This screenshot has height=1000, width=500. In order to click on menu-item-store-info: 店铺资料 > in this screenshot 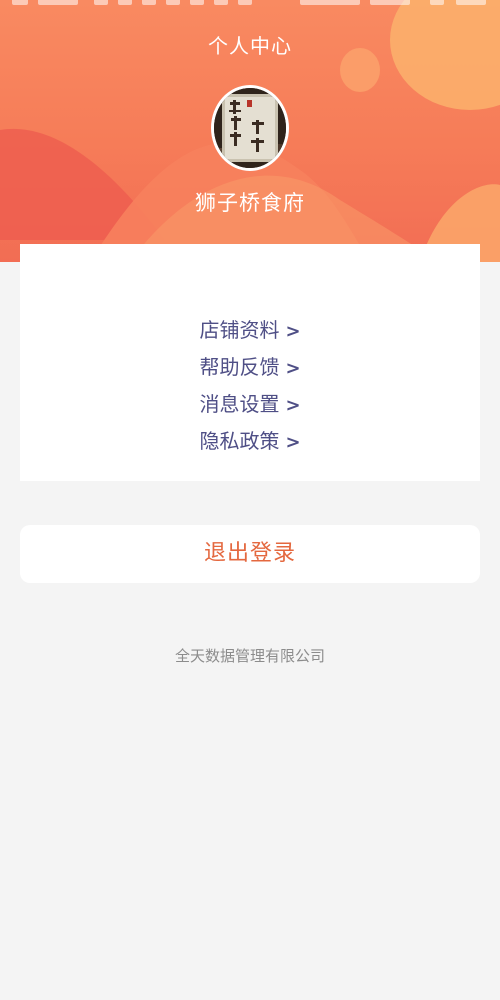, I will do `click(250, 330)`.